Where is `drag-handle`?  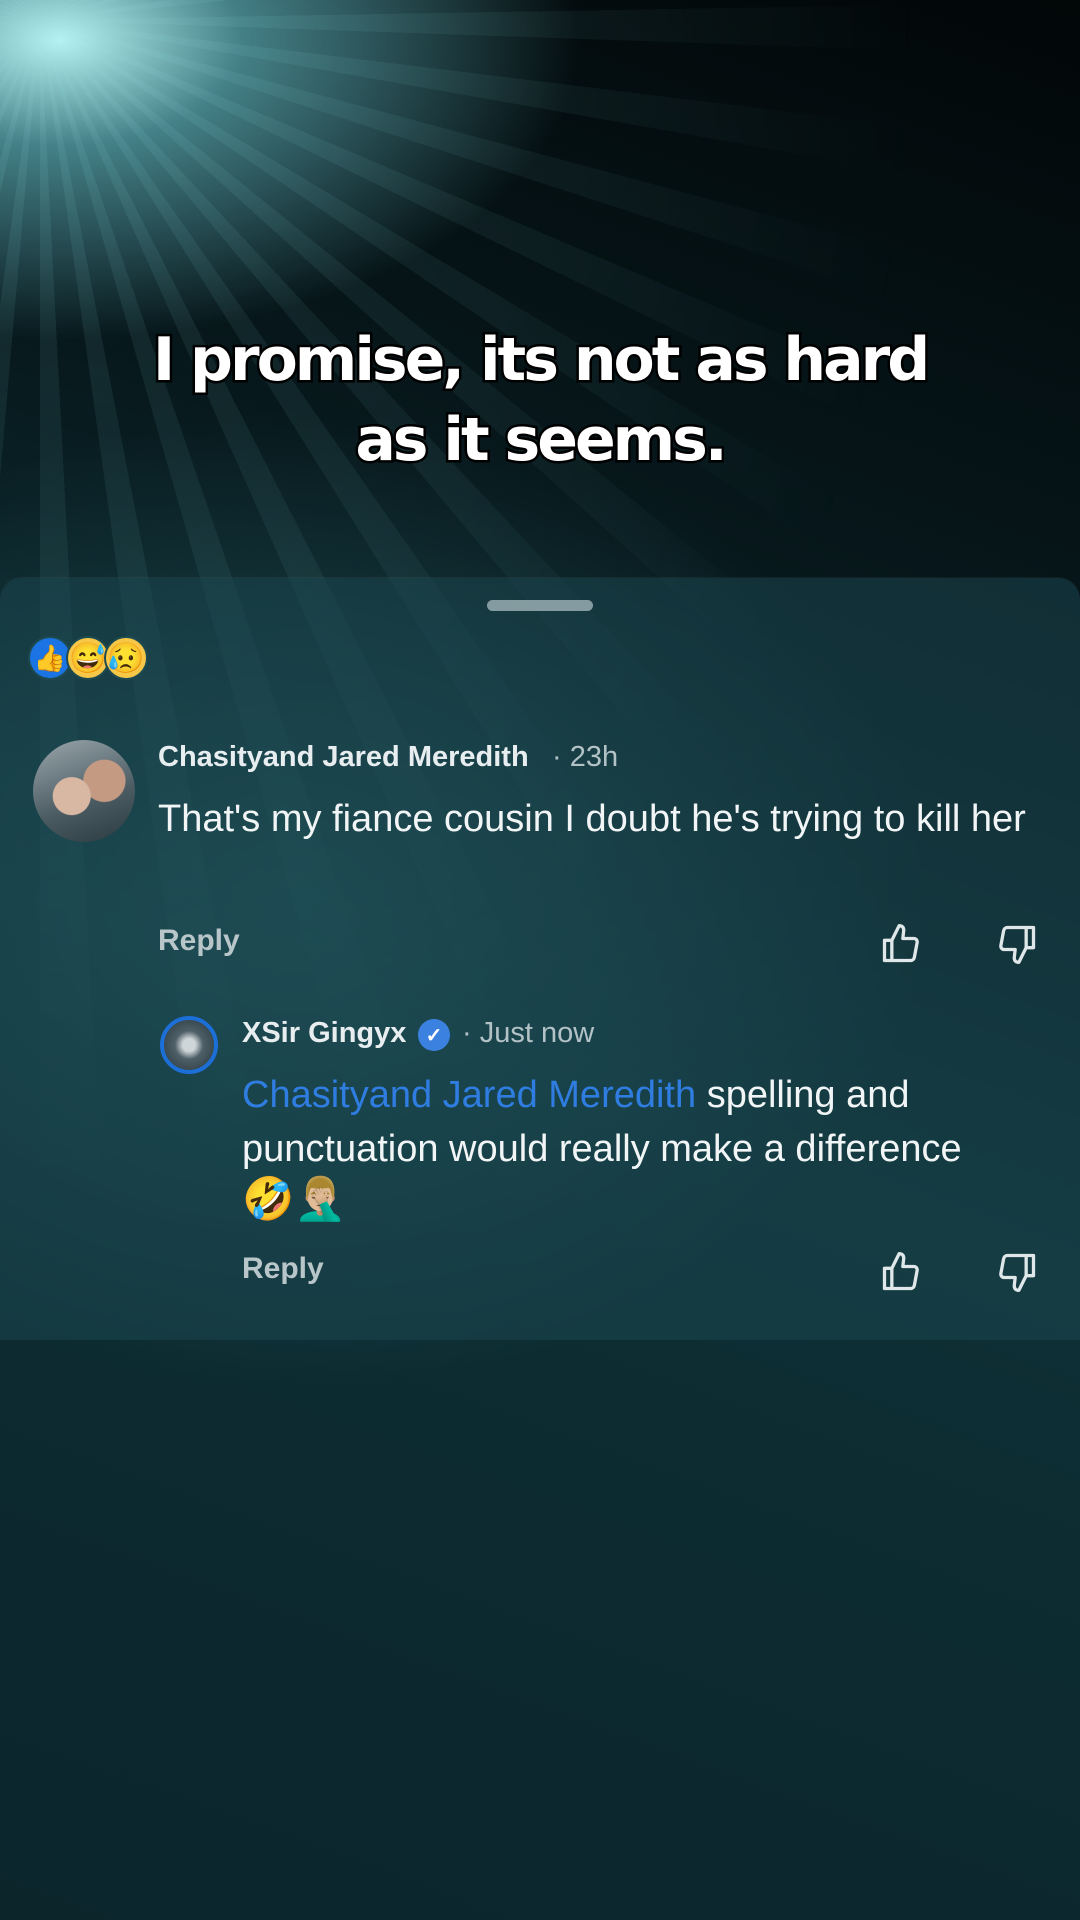
drag-handle is located at coordinates (540, 605).